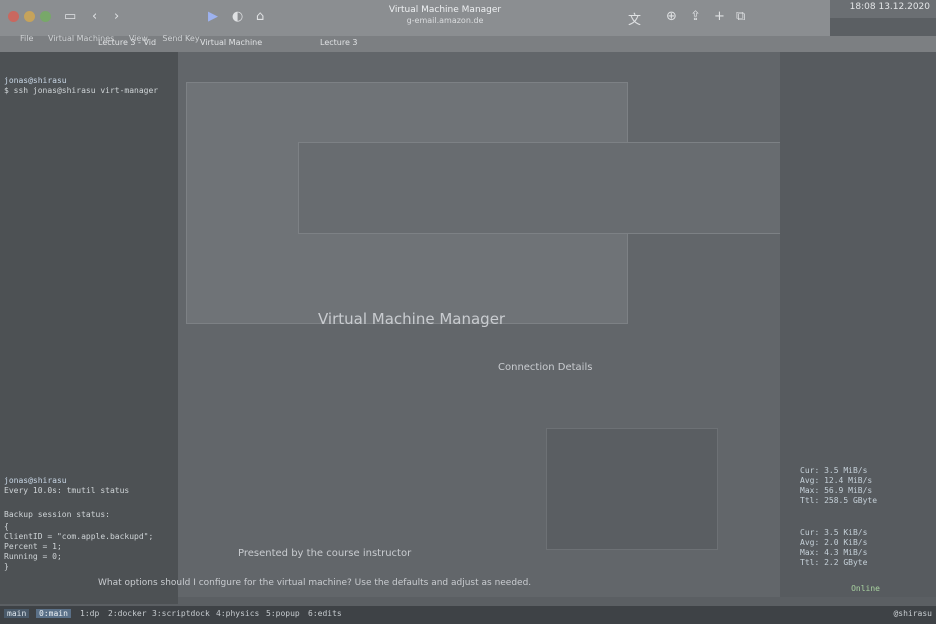 The image size is (936, 624). Describe the element at coordinates (339, 42) in the screenshot. I see `tab-lecture: Lecture 3` at that location.